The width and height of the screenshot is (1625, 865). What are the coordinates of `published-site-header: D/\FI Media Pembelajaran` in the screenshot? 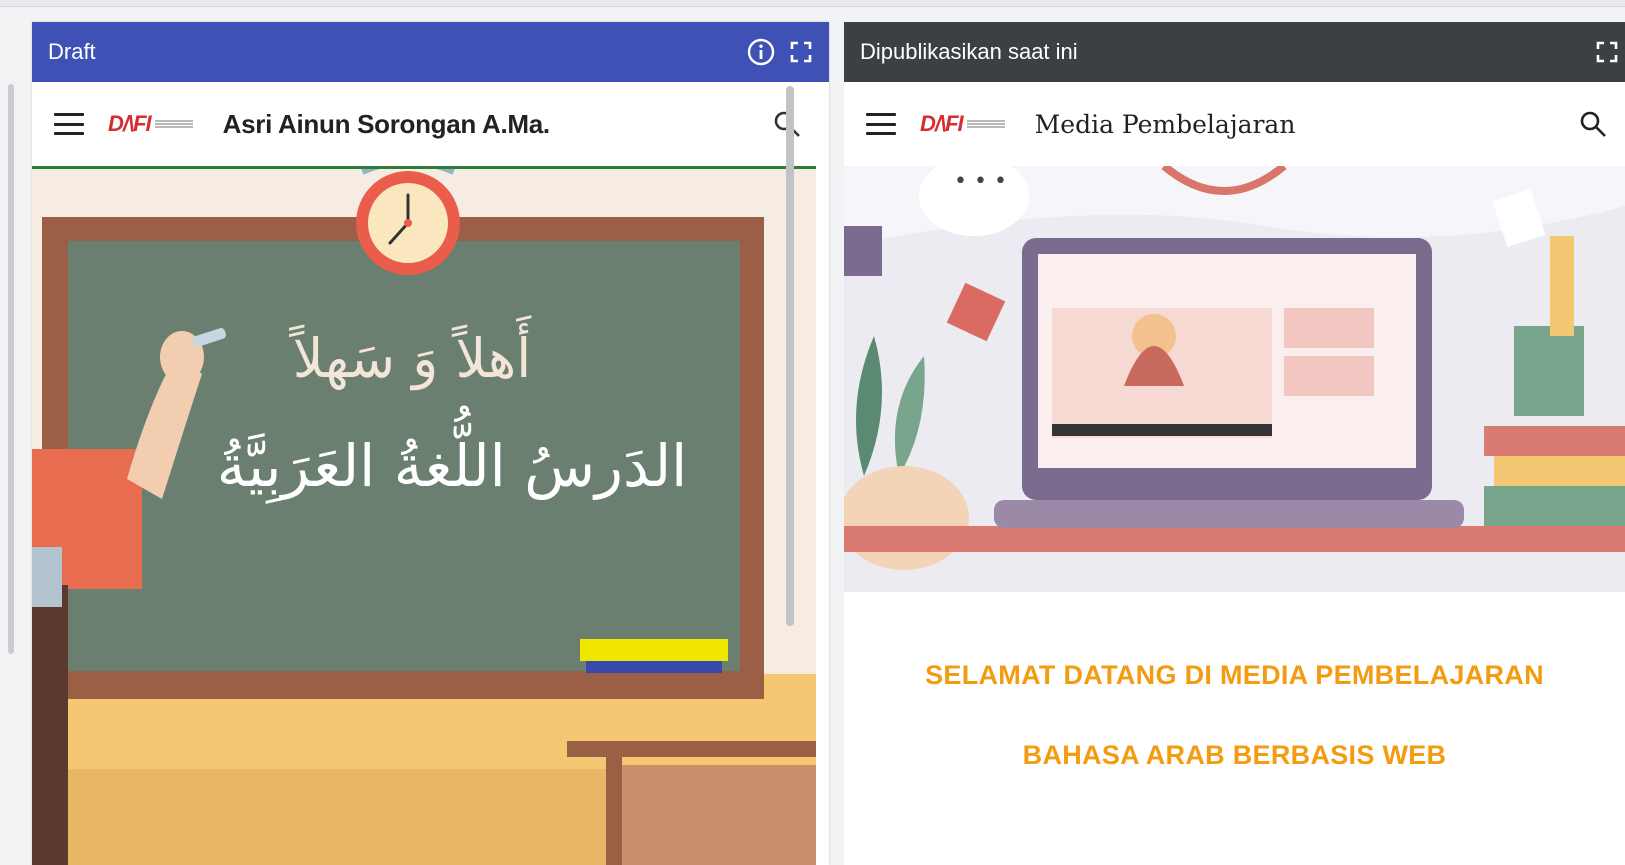 It's located at (1234, 124).